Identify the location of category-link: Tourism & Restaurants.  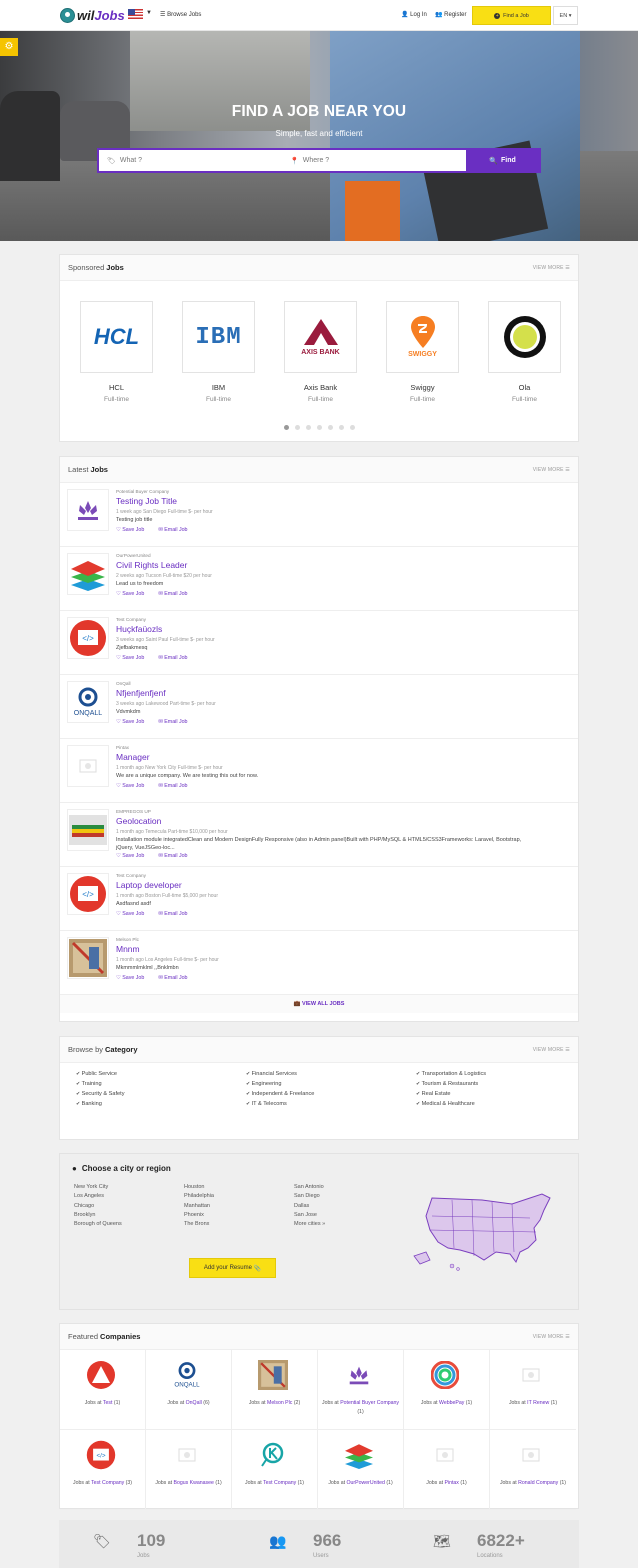
(501, 1084).